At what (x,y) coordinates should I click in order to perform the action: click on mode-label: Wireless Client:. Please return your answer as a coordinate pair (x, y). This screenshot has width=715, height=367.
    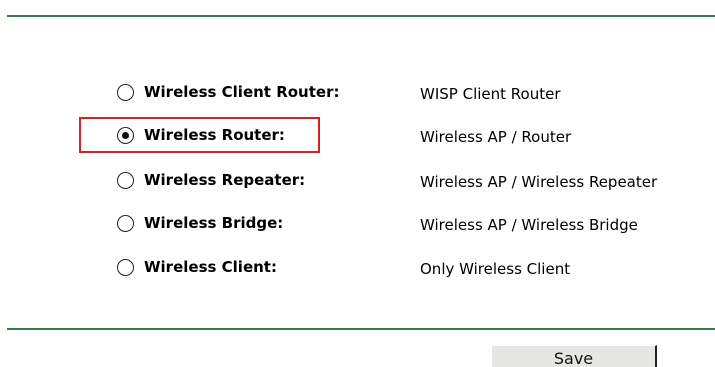
    Looking at the image, I should click on (210, 267).